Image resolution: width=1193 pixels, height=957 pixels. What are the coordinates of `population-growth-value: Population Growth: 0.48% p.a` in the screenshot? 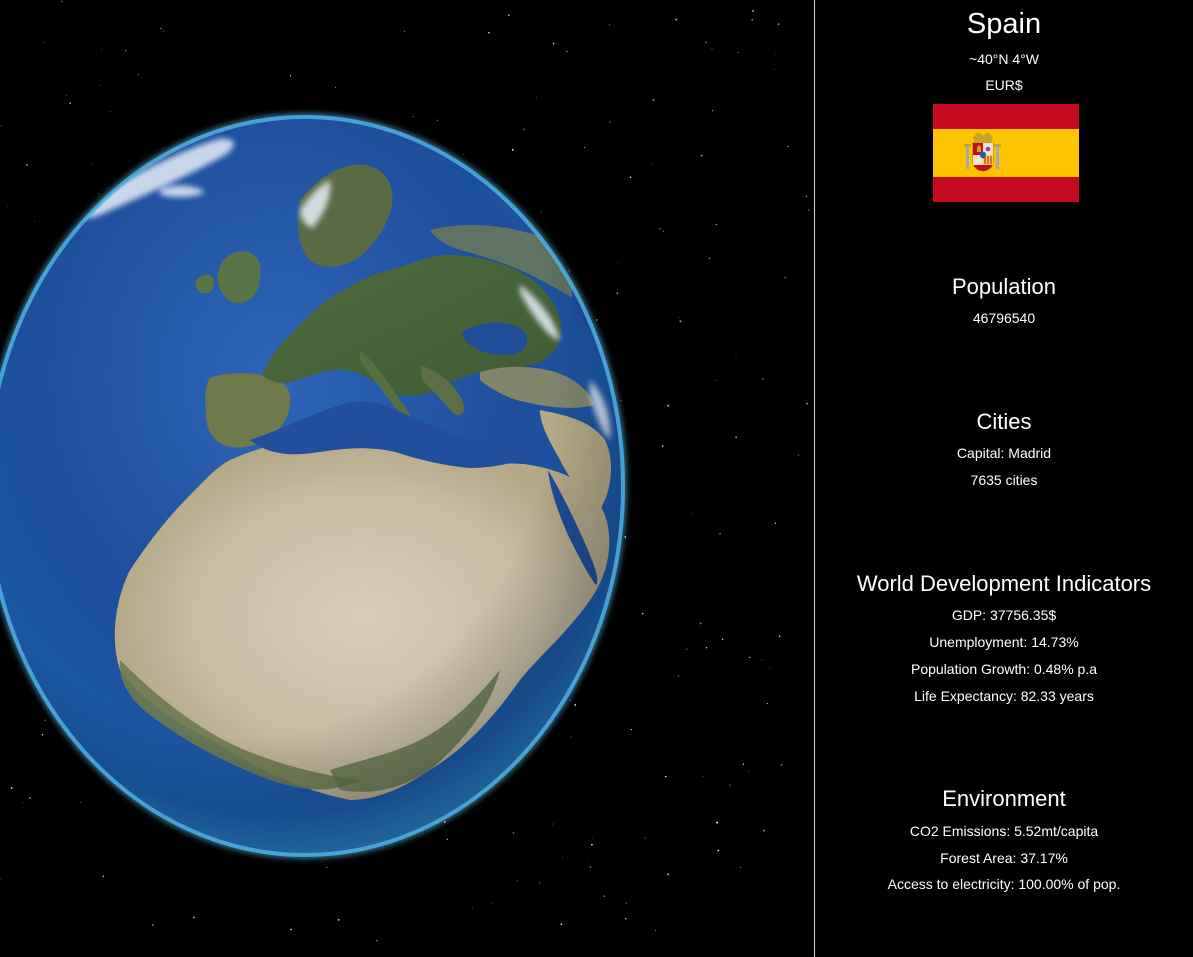 It's located at (1003, 669).